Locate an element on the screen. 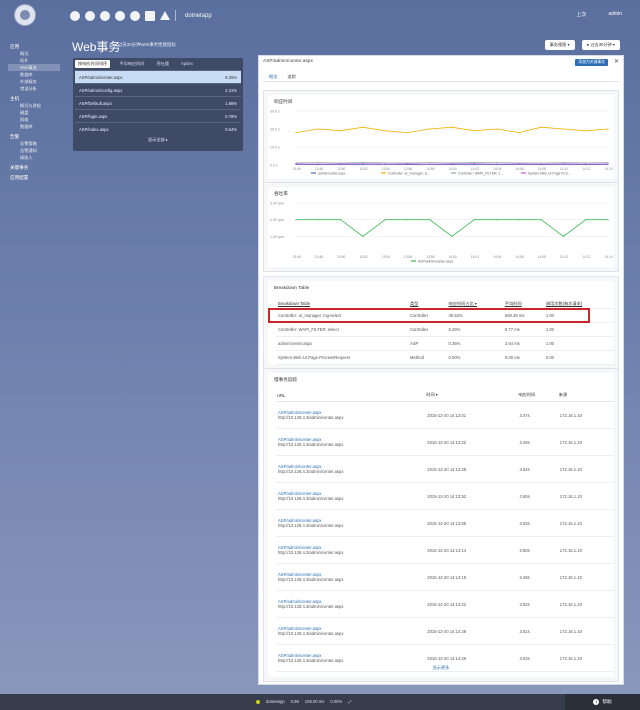  trace-src: 172.16.1.10 is located at coordinates (585, 577).